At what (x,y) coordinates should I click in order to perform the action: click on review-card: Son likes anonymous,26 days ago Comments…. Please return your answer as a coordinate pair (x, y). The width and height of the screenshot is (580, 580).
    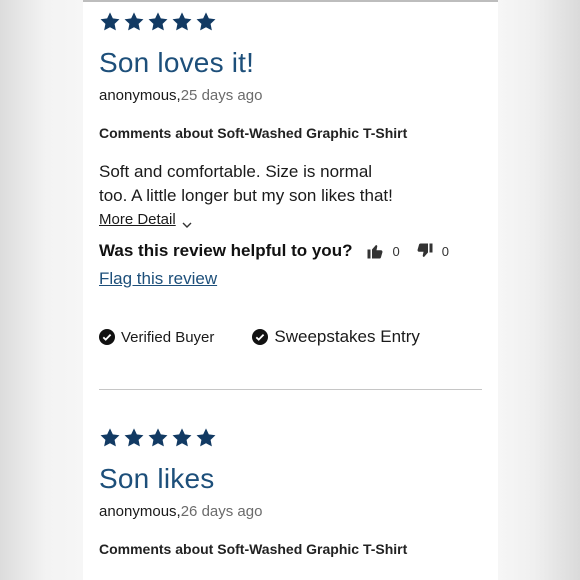
    Looking at the image, I should click on (291, 492).